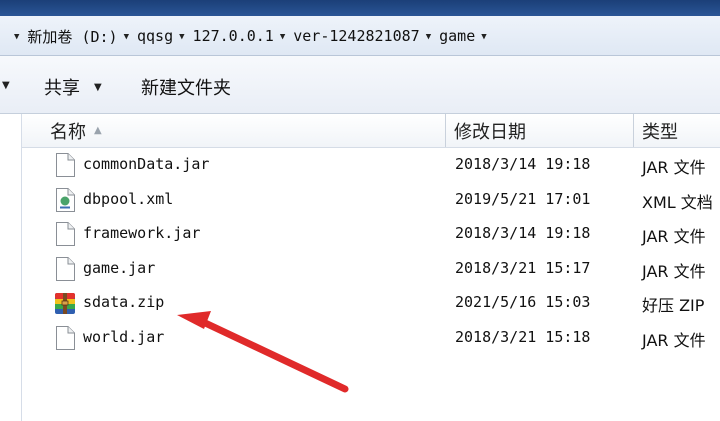 This screenshot has height=421, width=720. I want to click on file-row: commonData.jar 2018/3/14 19:18 JAR 文件, so click(371, 165).